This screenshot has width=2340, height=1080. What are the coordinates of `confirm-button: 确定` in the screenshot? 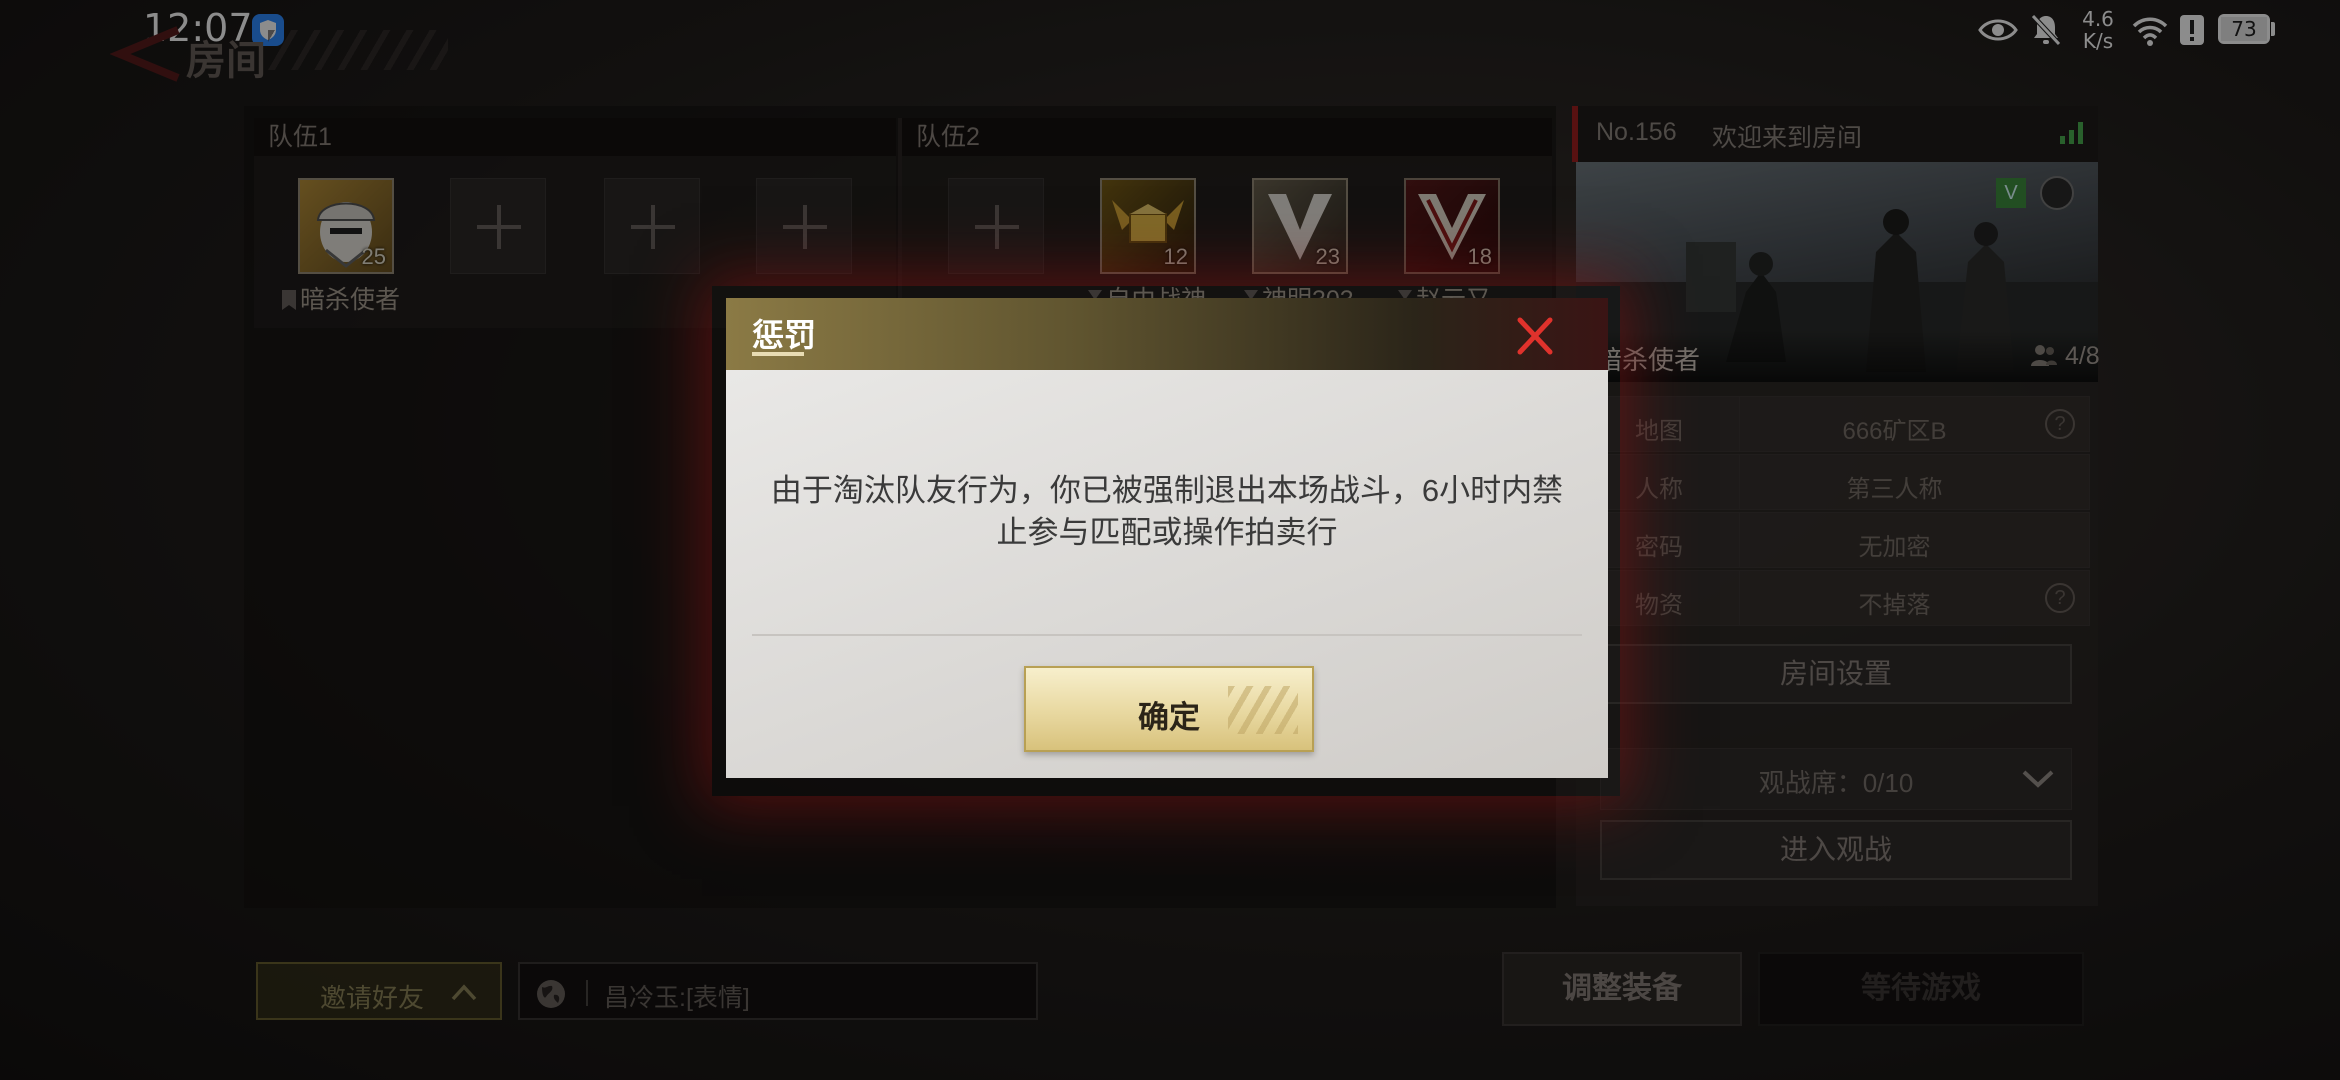 It's located at (1169, 709).